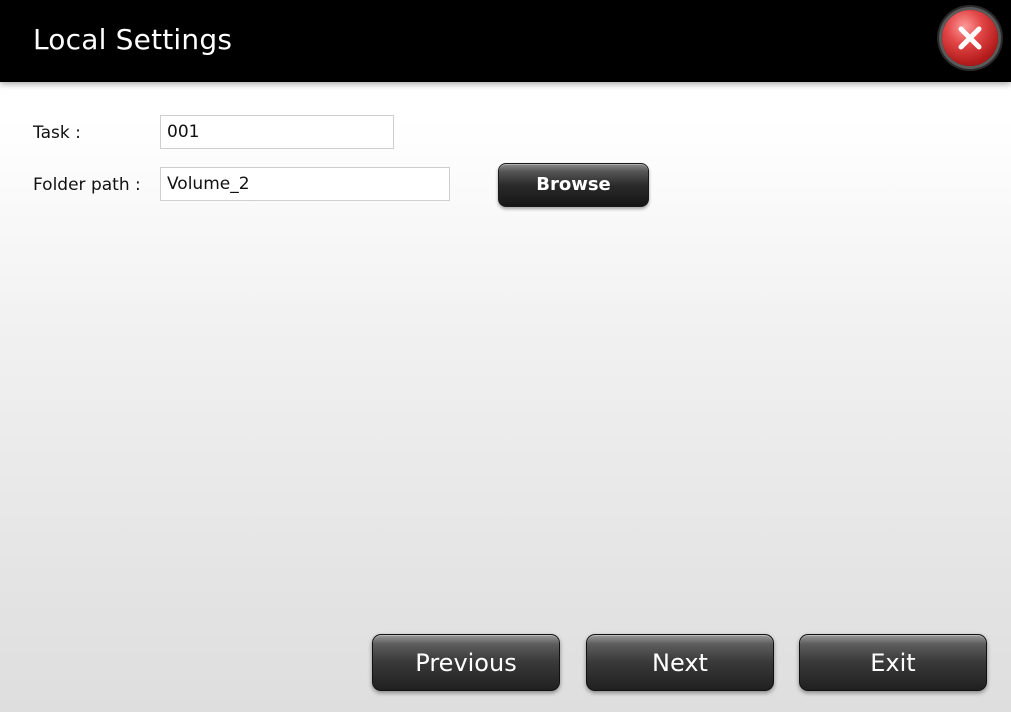  Describe the element at coordinates (57, 133) in the screenshot. I see `task-label: Task :` at that location.